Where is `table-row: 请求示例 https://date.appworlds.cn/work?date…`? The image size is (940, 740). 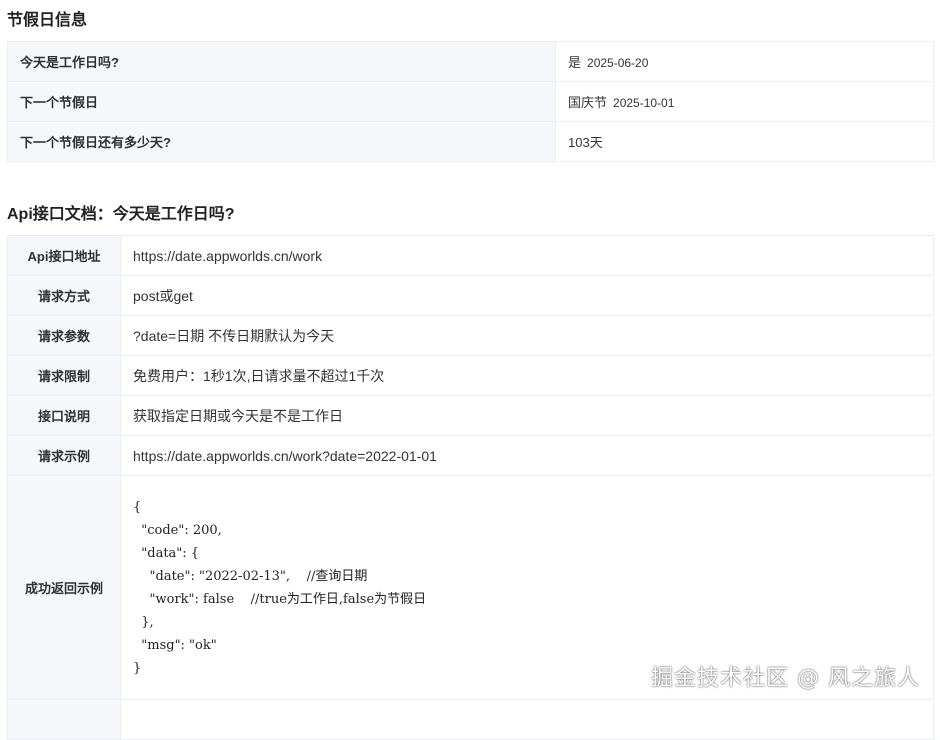 table-row: 请求示例 https://date.appworlds.cn/work?date… is located at coordinates (470, 455).